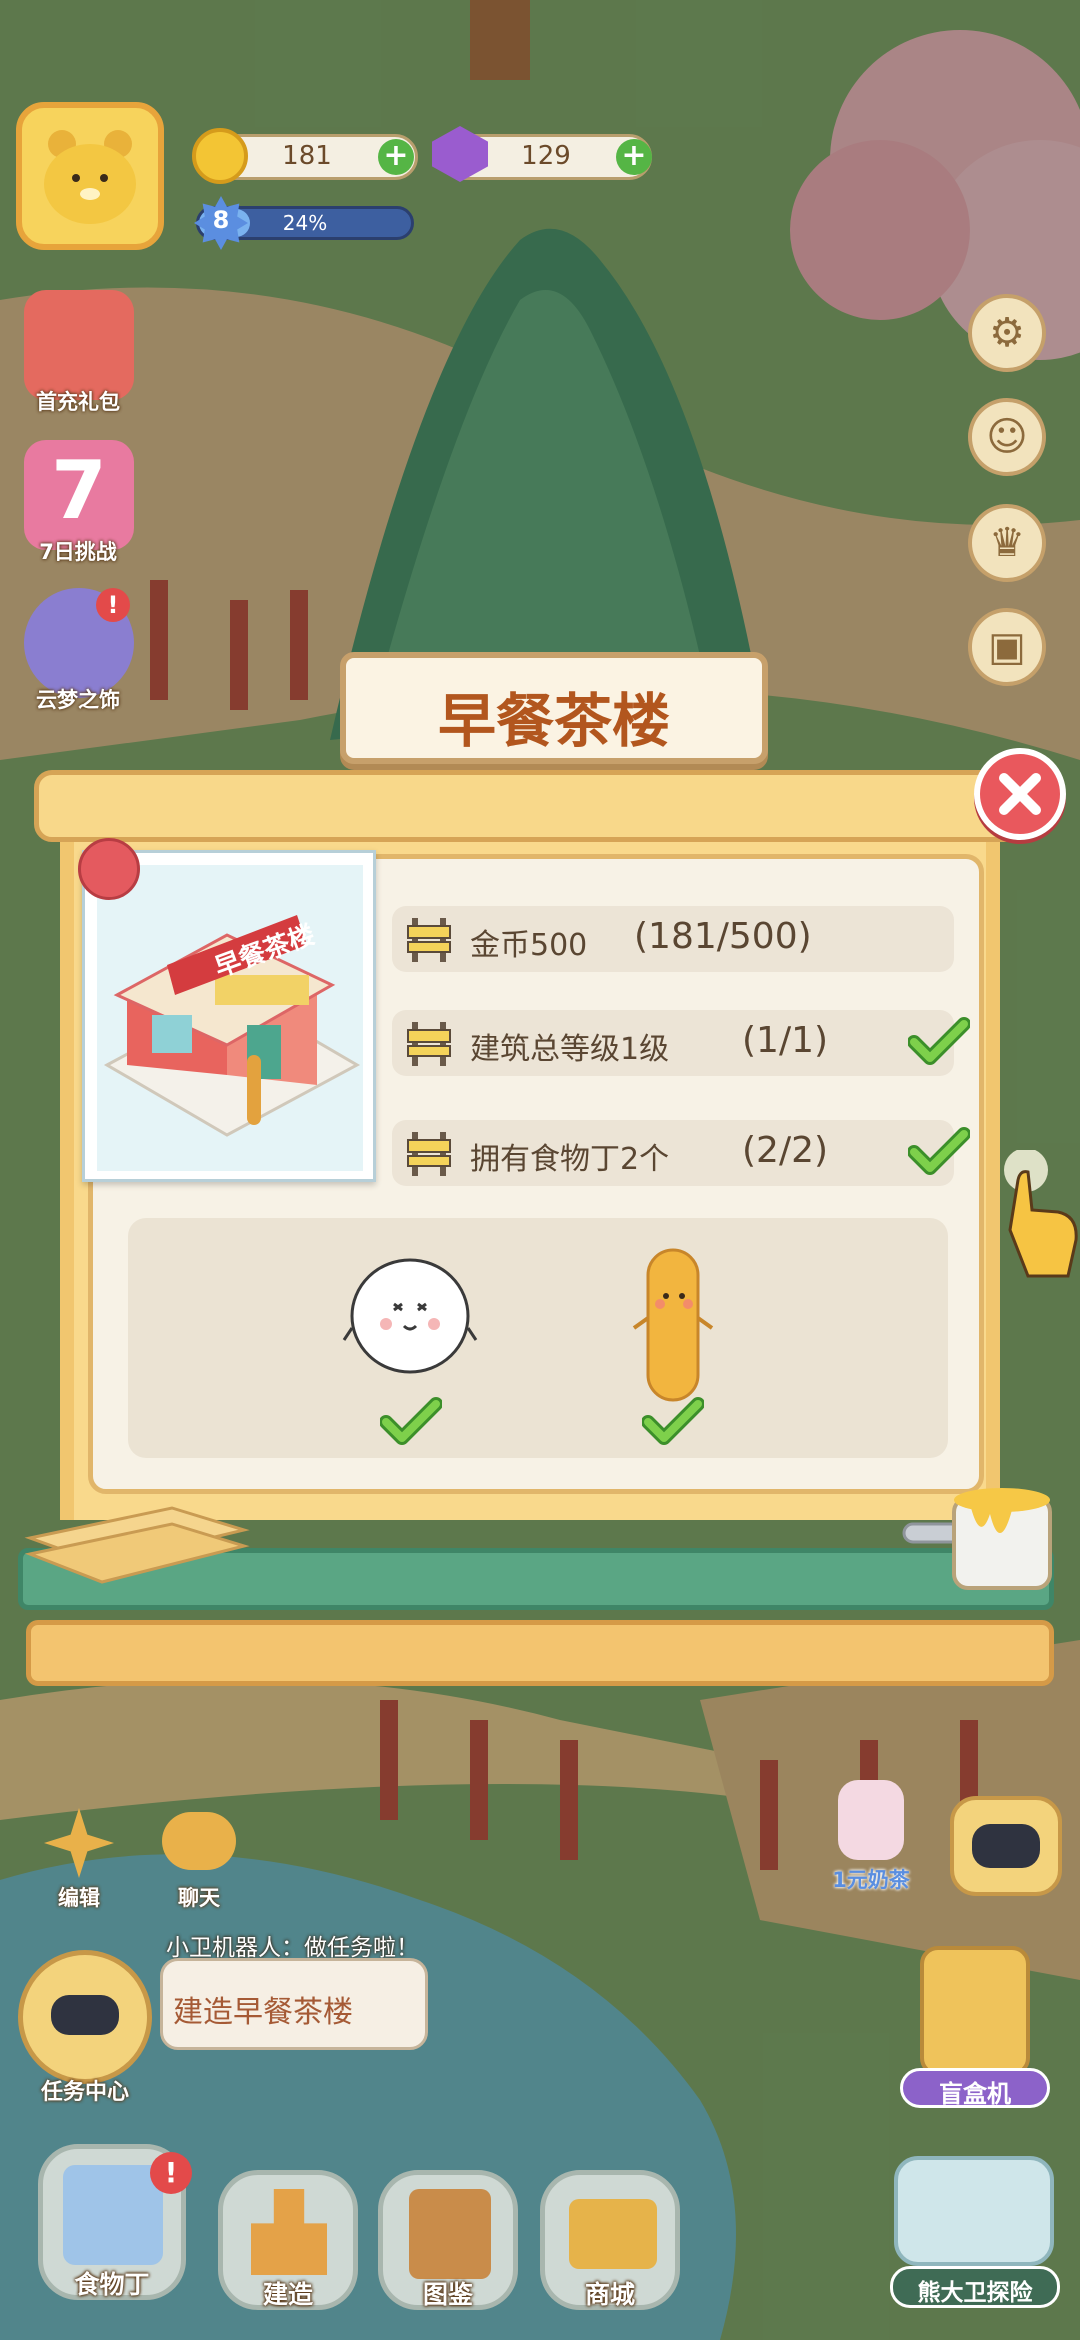 The height and width of the screenshot is (2340, 1080). Describe the element at coordinates (975, 2011) in the screenshot. I see `vending-machine-icon` at that location.